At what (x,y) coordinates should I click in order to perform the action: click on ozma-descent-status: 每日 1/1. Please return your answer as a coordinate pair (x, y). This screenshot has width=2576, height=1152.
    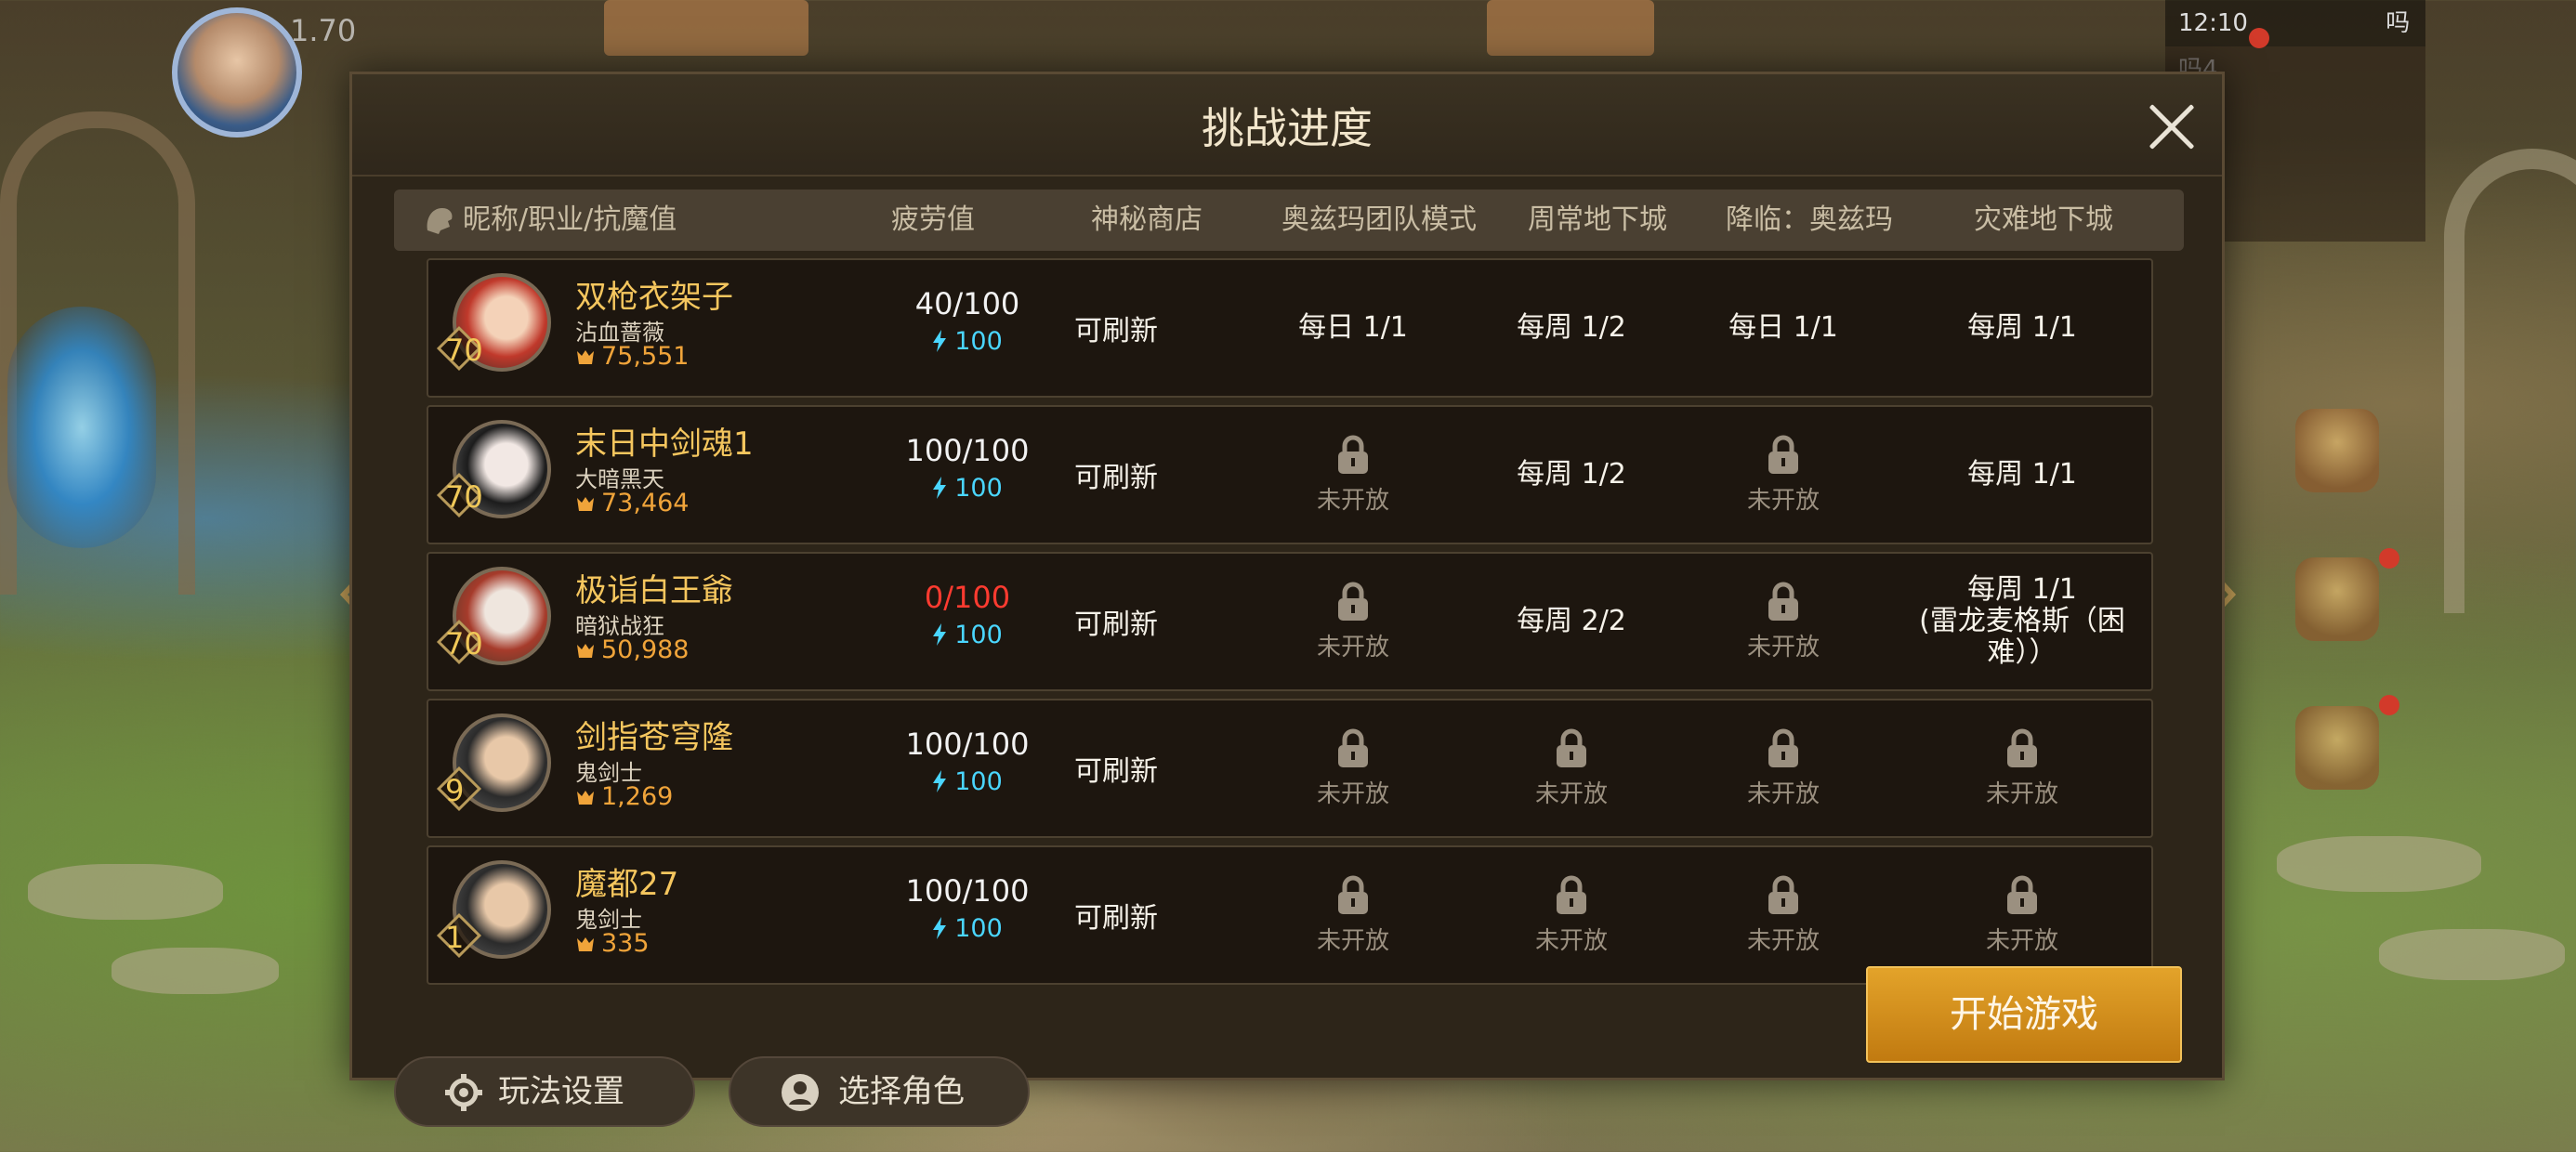
    Looking at the image, I should click on (1783, 328).